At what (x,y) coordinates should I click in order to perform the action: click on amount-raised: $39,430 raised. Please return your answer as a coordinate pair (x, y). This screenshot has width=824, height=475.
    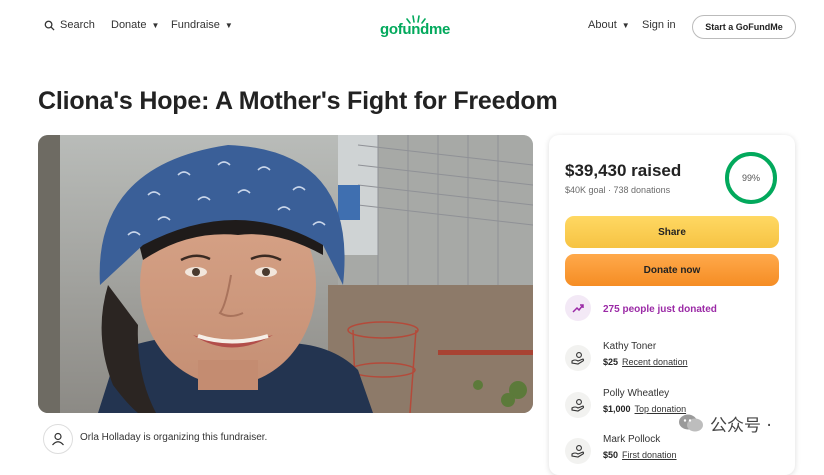
    Looking at the image, I should click on (623, 170).